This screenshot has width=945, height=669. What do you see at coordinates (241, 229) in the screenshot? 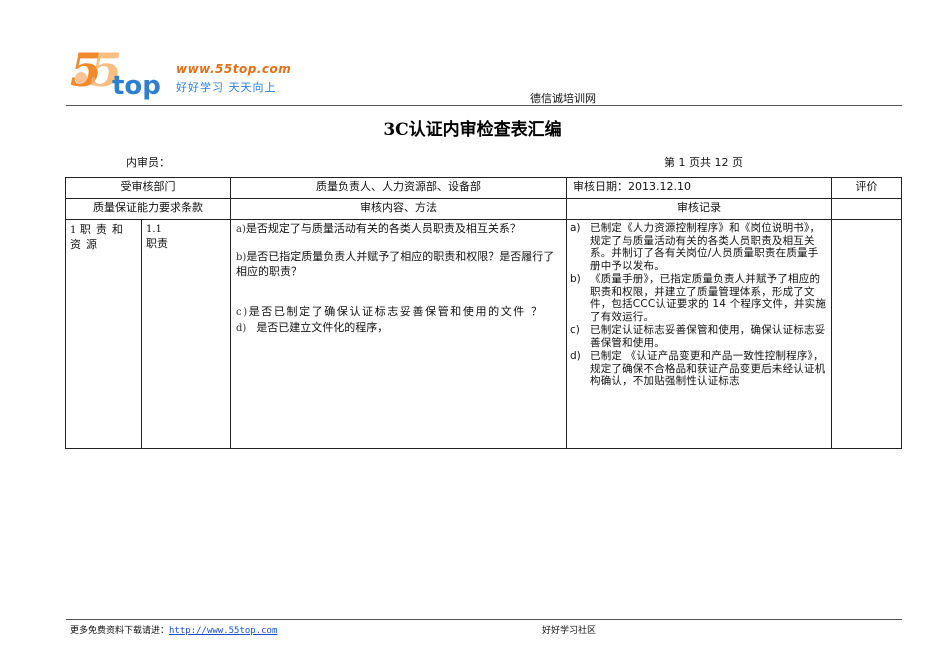
I see `question-mark: a)` at bounding box center [241, 229].